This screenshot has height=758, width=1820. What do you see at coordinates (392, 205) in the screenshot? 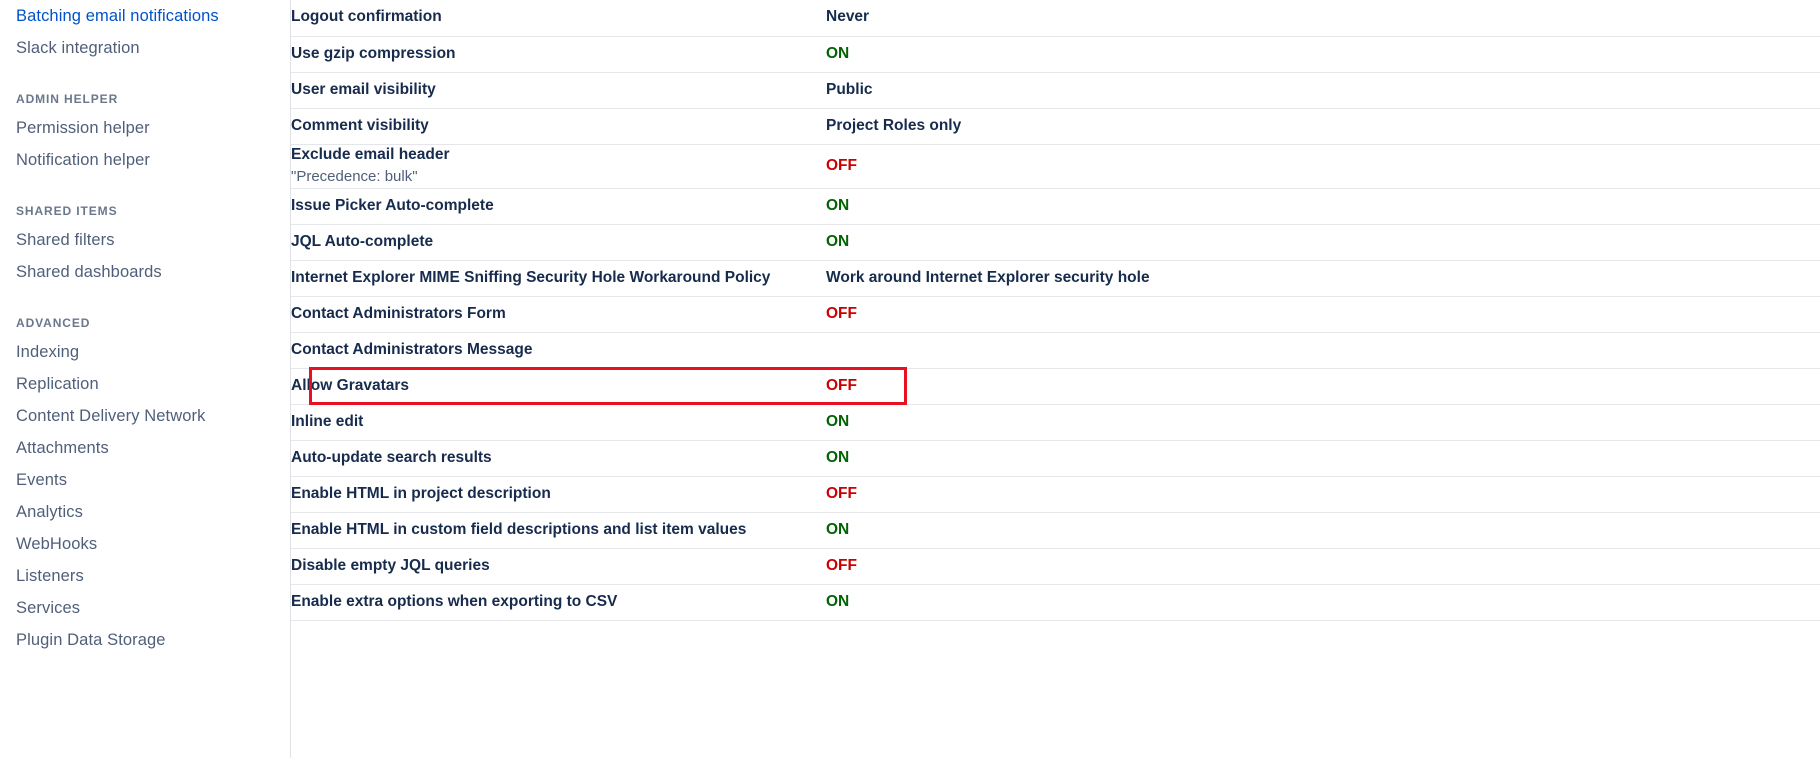
I see `setting-label: Issue Picker Auto-complete` at bounding box center [392, 205].